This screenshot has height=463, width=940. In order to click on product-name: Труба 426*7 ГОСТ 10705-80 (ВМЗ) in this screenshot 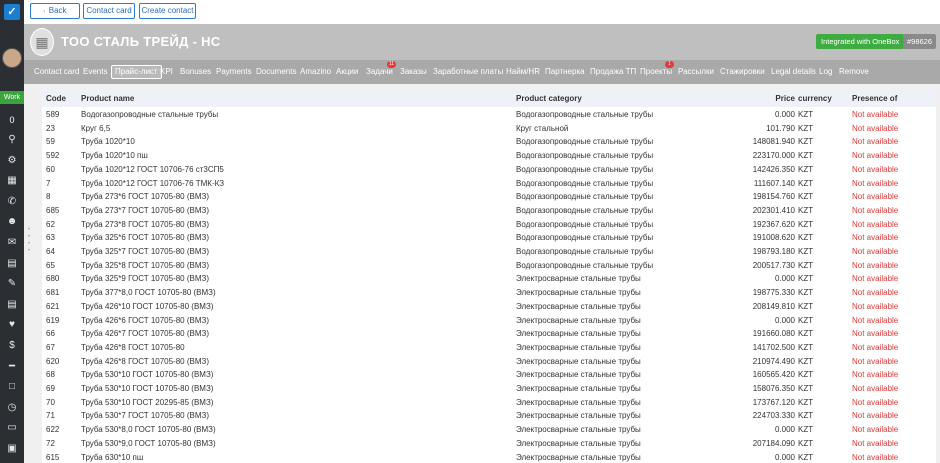, I will do `click(145, 333)`.